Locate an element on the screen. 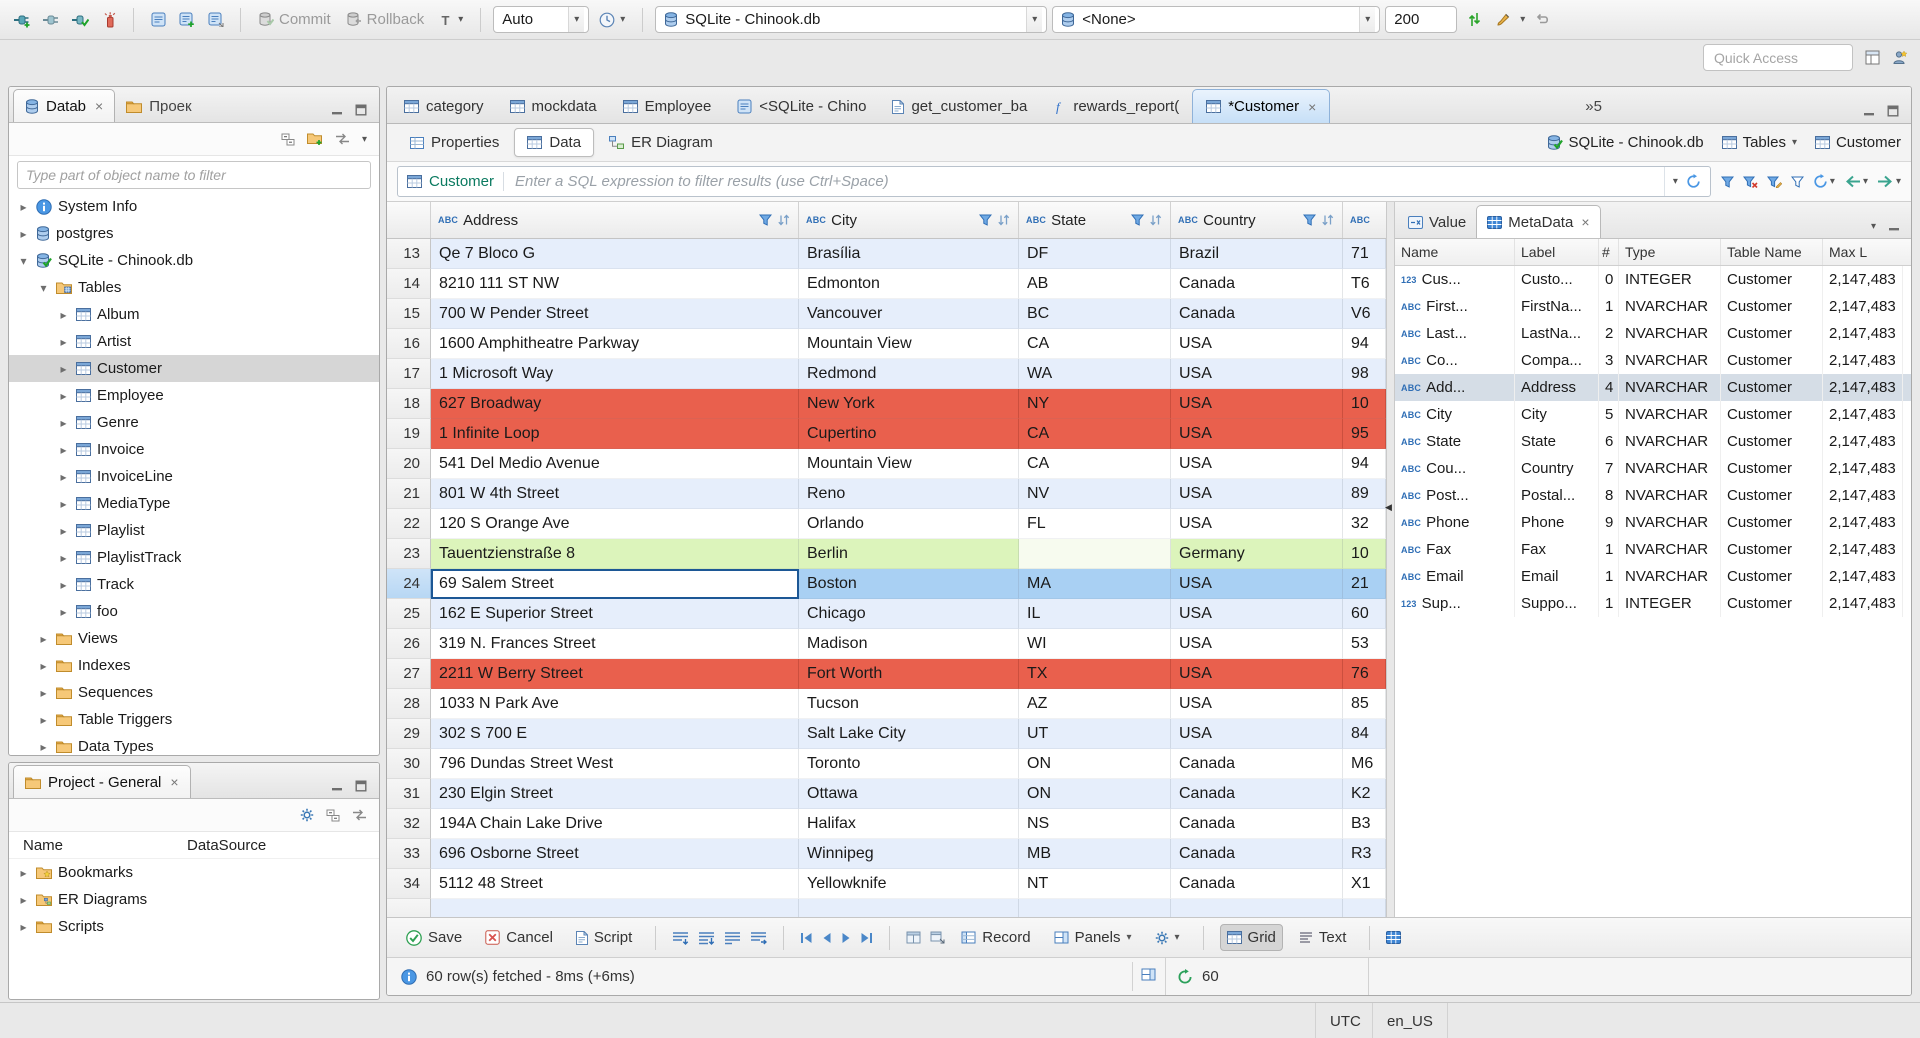 The image size is (1920, 1038). hidden-tabs-indicator: »5 is located at coordinates (1596, 110).